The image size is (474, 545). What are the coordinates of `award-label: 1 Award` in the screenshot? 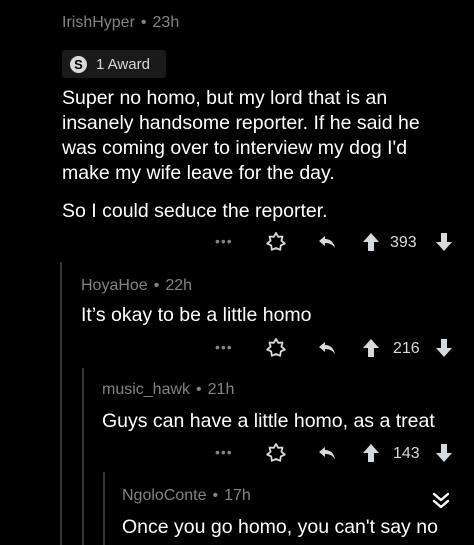 It's located at (123, 64).